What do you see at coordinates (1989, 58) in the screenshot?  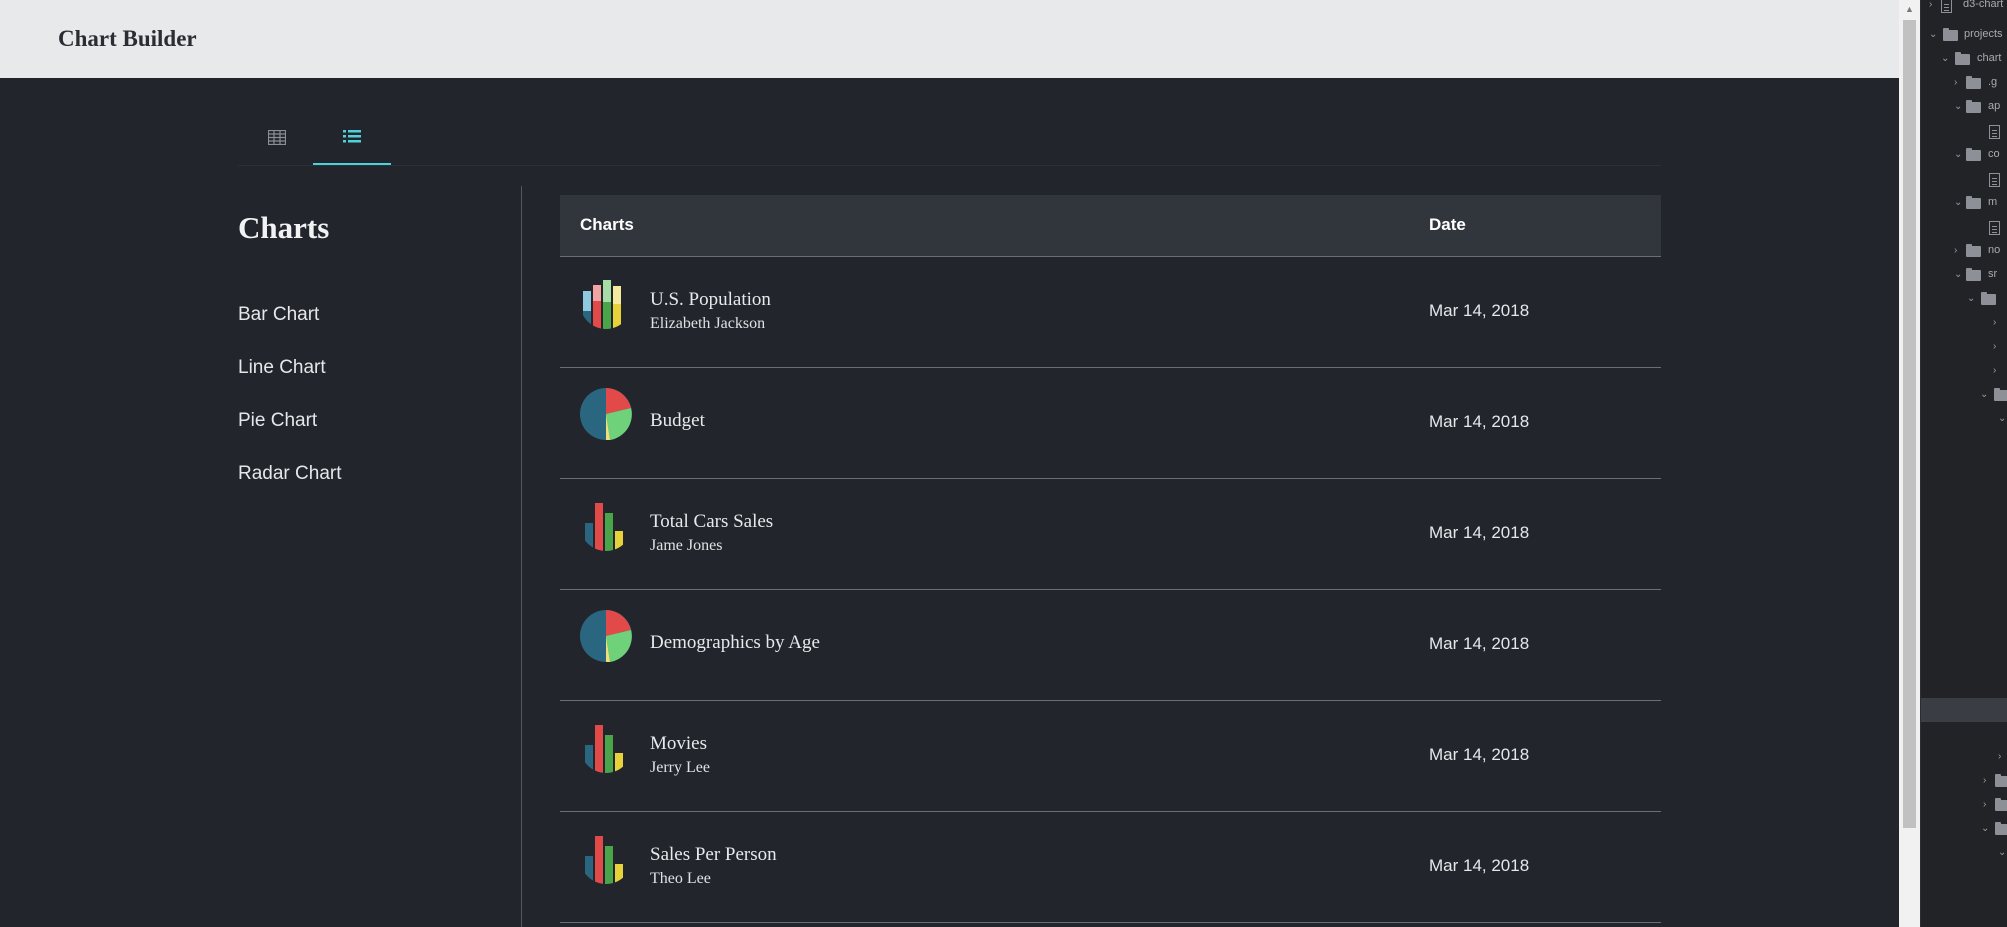 I see `tree-item-label: chart` at bounding box center [1989, 58].